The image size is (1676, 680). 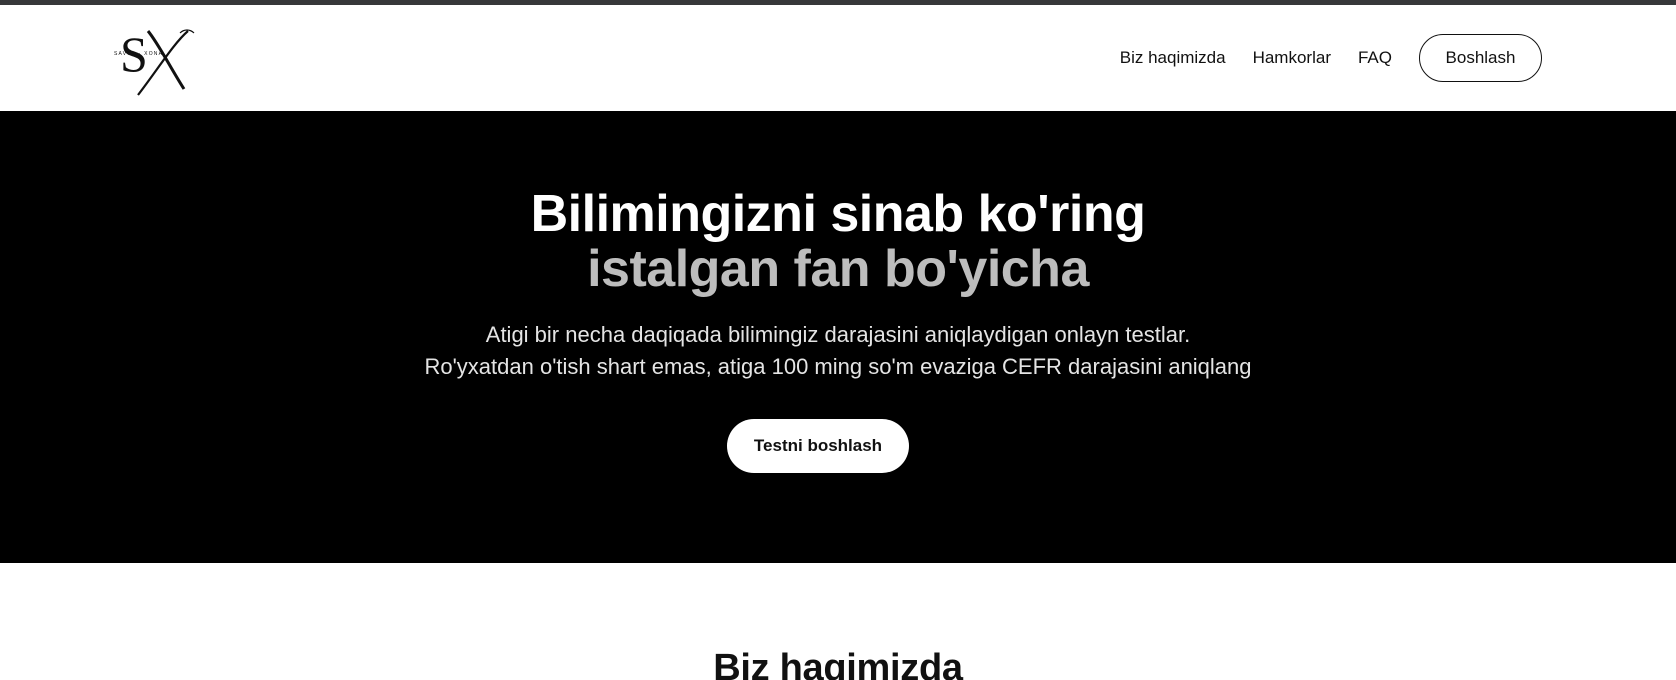 I want to click on about-section-title: Biz haqimizda, so click(x=838, y=663).